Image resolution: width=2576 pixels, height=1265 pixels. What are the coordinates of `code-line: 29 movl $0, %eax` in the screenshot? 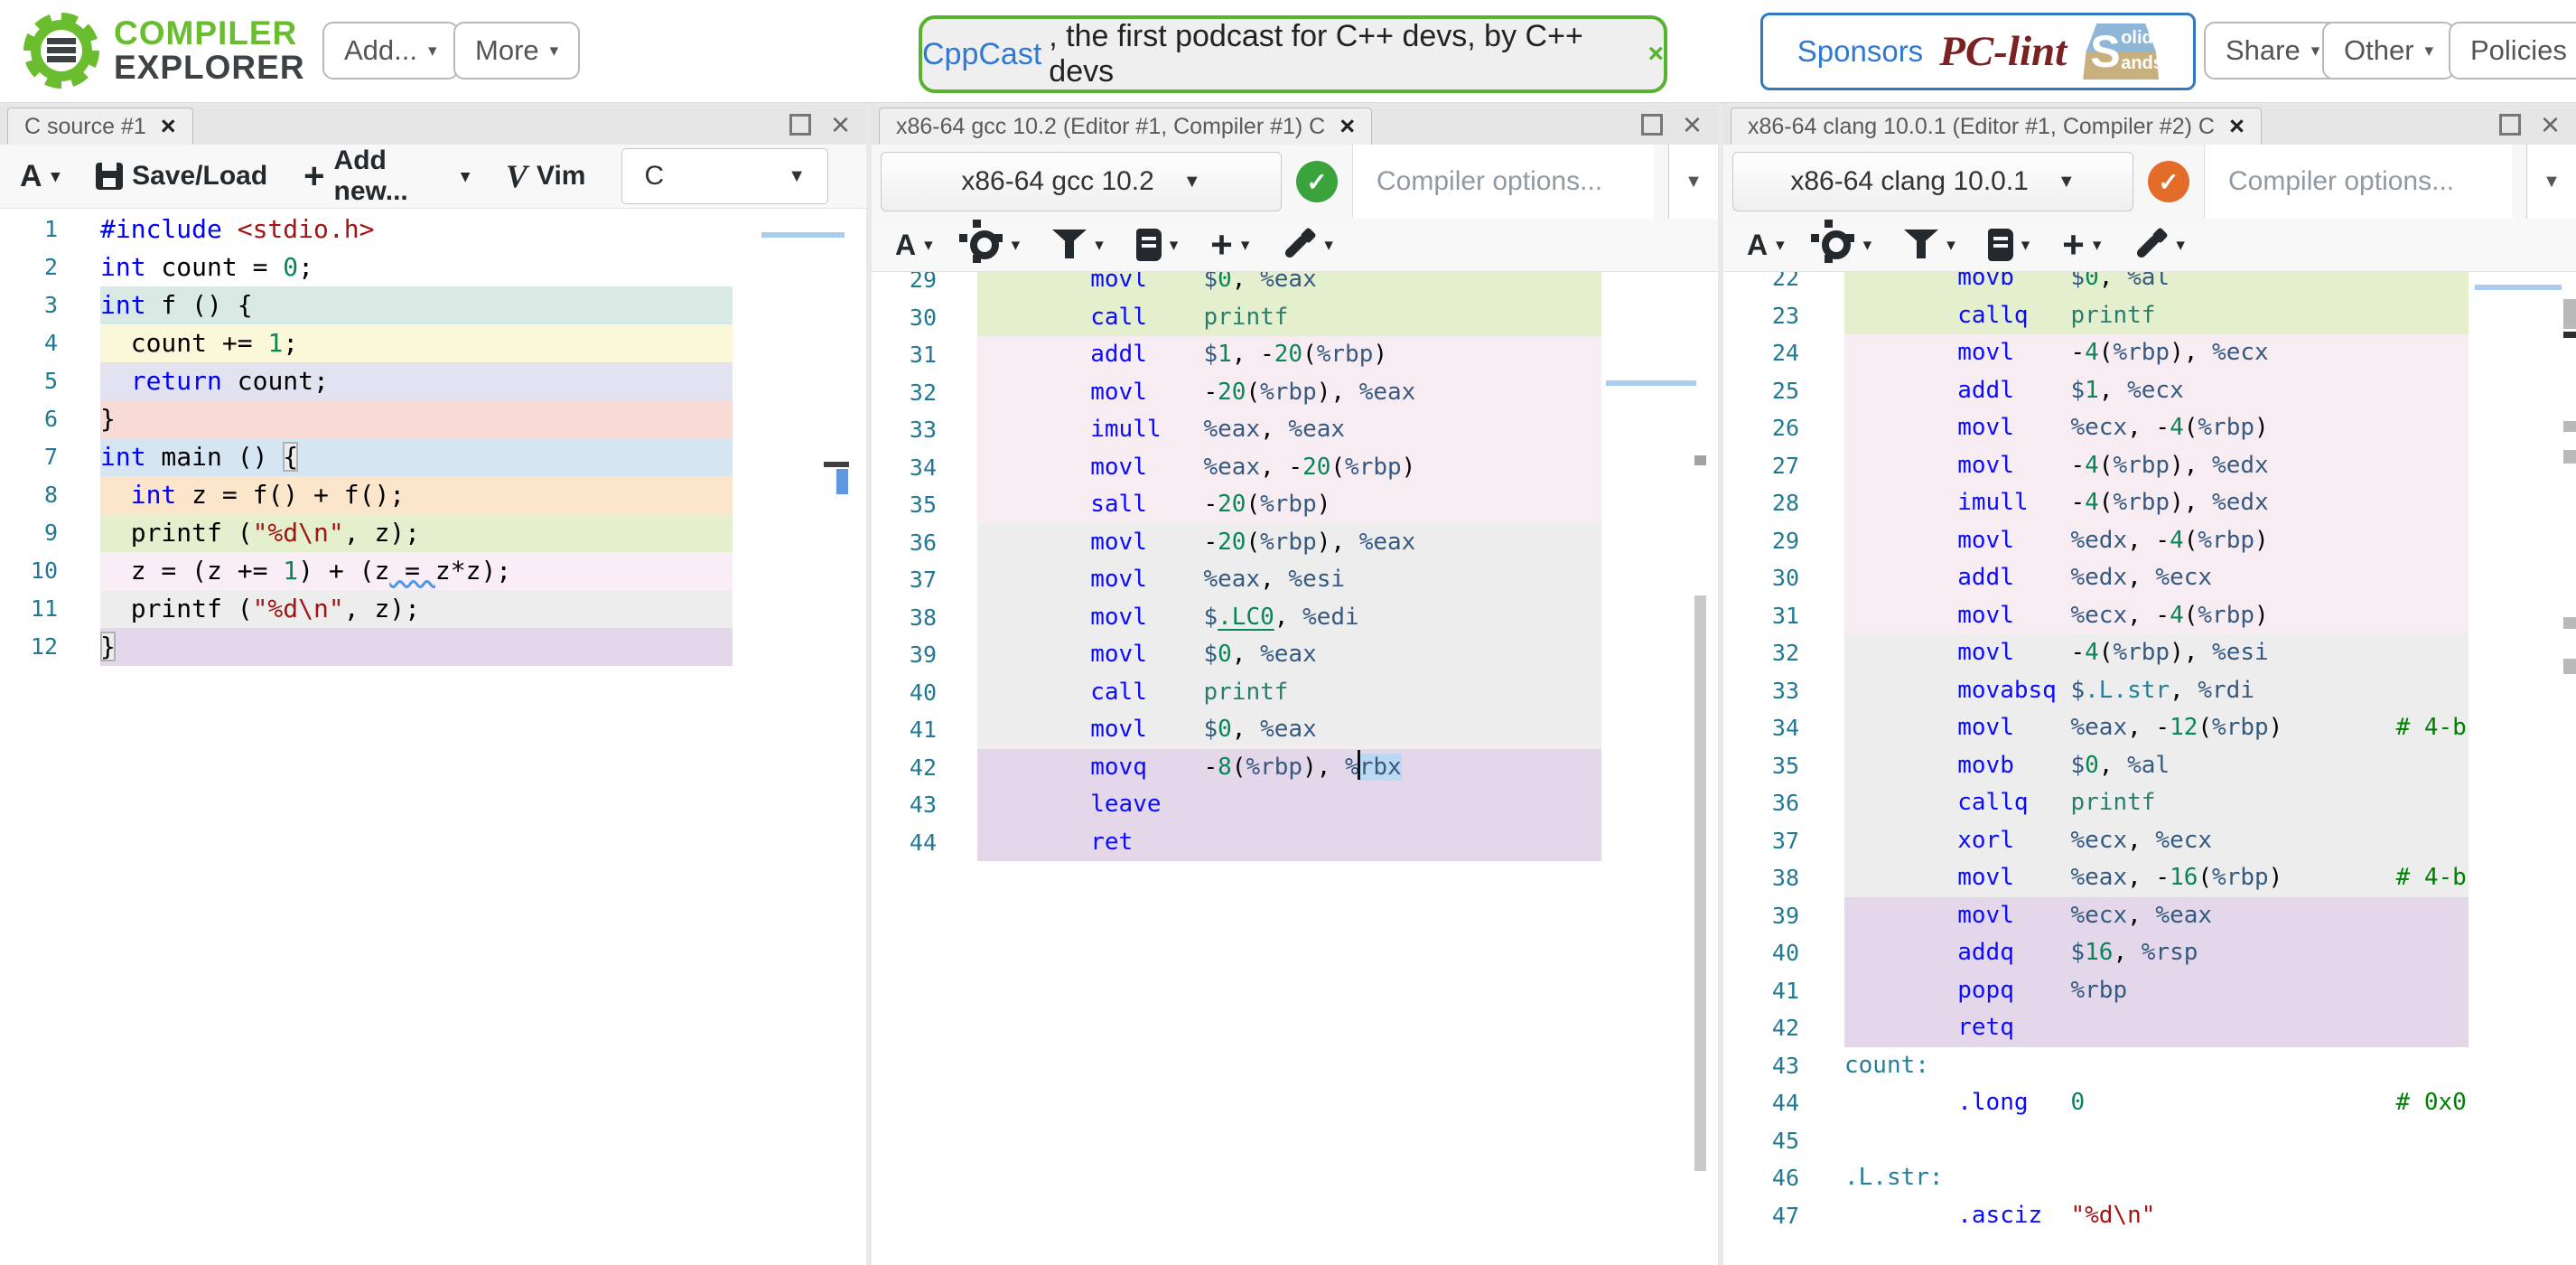 It's located at (1236, 285).